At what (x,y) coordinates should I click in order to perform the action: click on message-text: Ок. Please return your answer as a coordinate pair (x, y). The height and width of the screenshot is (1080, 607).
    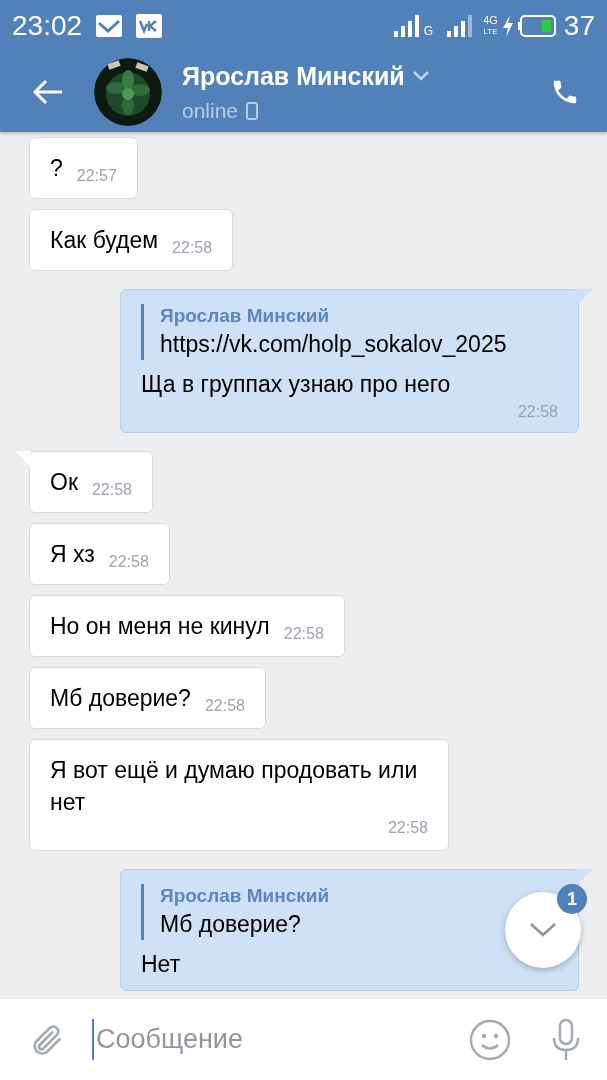
    Looking at the image, I should click on (64, 482).